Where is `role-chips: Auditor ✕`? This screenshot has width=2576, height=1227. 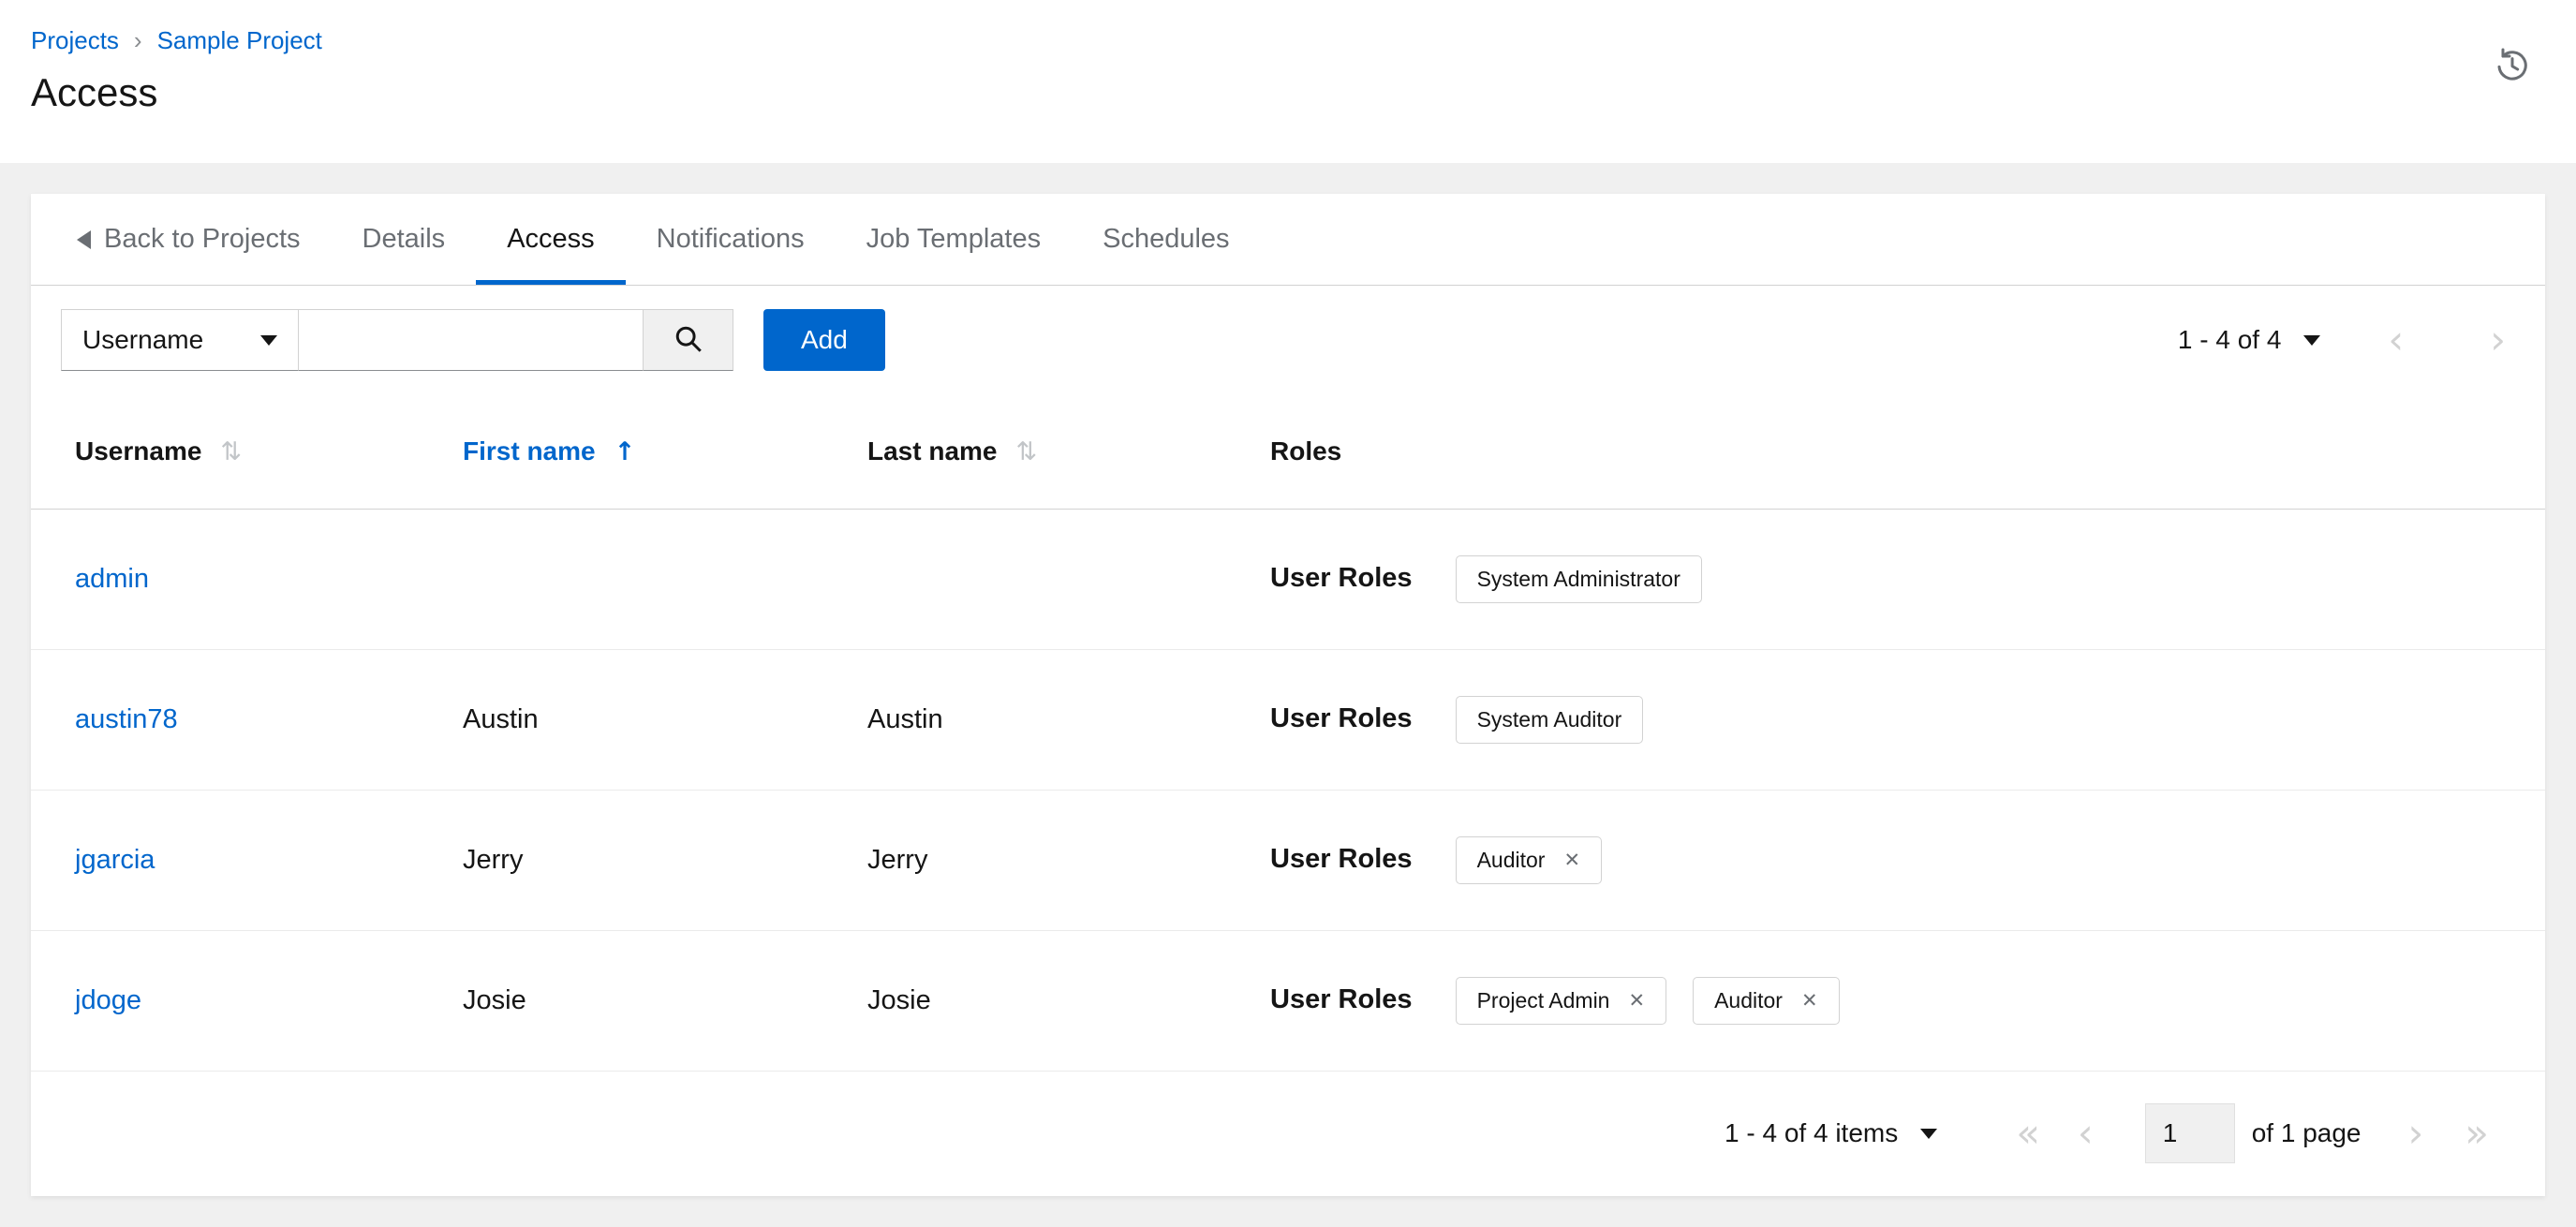
role-chips: Auditor ✕ is located at coordinates (1529, 859).